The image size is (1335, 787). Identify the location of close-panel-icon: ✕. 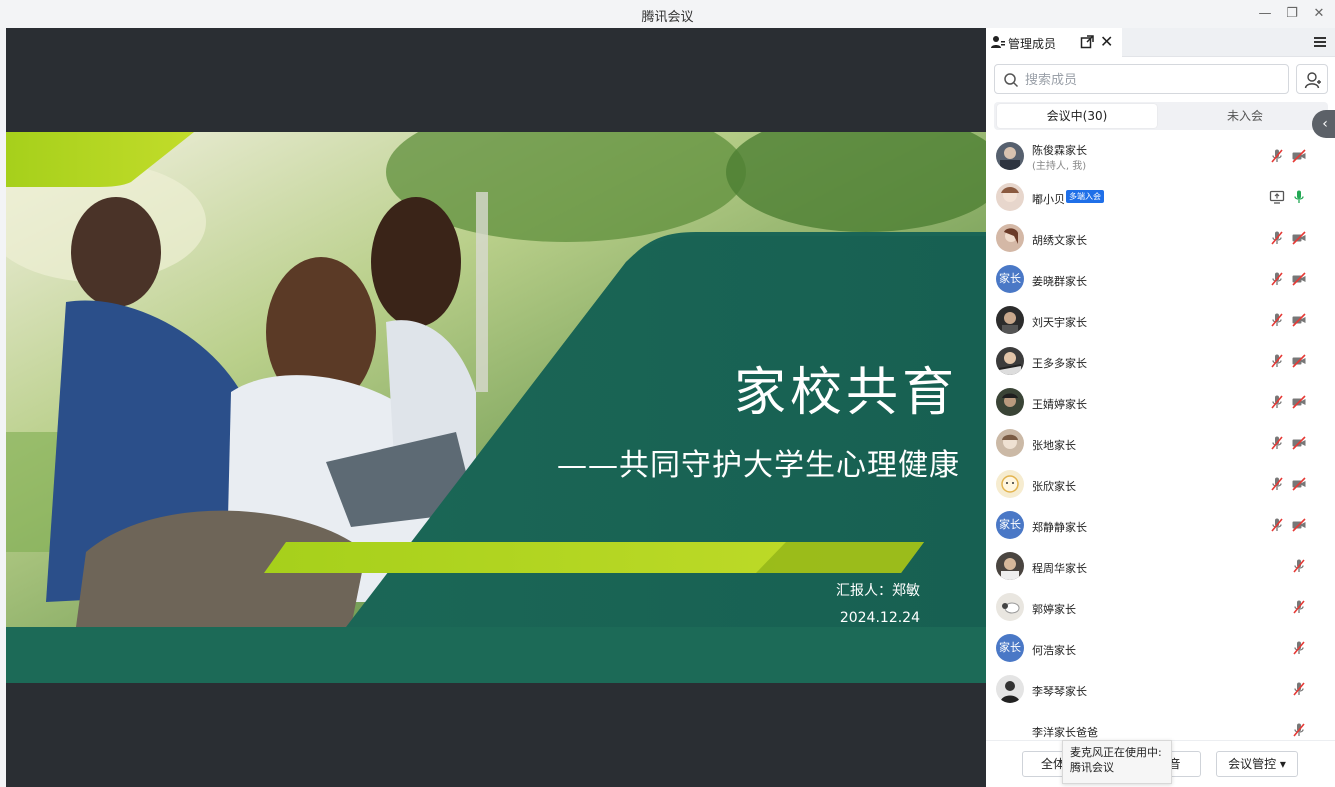
(1106, 41).